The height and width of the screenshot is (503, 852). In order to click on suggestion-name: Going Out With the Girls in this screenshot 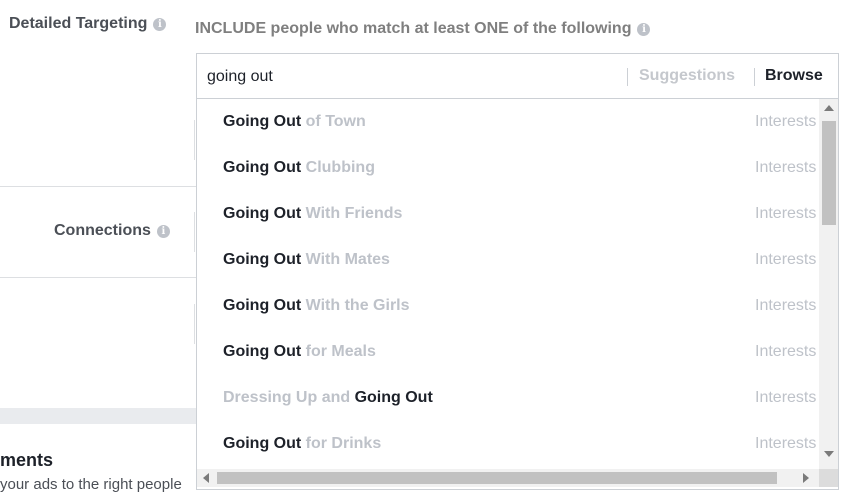, I will do `click(316, 306)`.